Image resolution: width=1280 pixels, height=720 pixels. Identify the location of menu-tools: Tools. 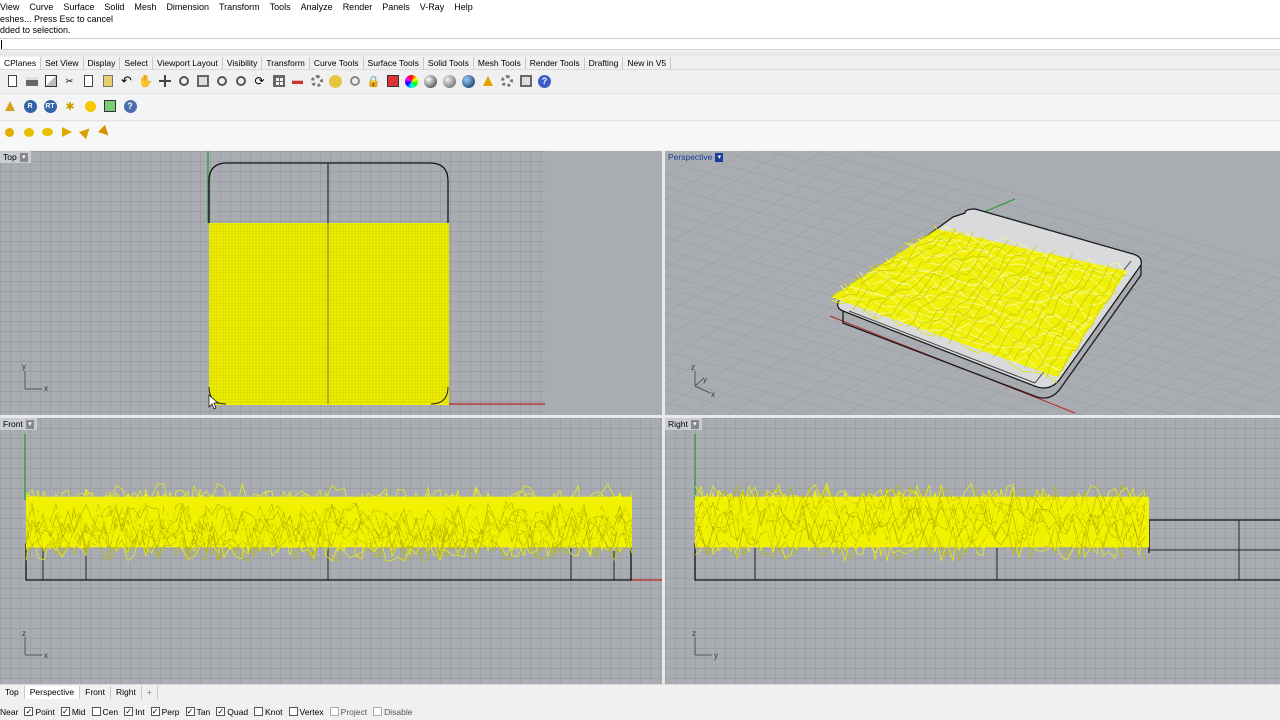
(280, 7).